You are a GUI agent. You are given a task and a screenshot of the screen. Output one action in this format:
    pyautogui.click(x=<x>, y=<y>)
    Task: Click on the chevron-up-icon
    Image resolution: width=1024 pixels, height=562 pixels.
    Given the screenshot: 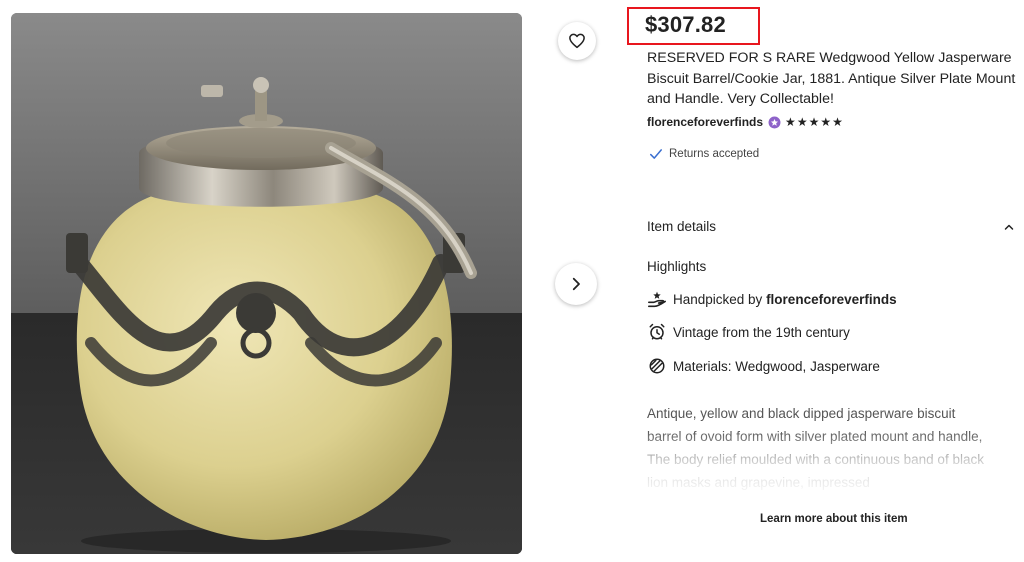 What is the action you would take?
    pyautogui.click(x=1009, y=227)
    